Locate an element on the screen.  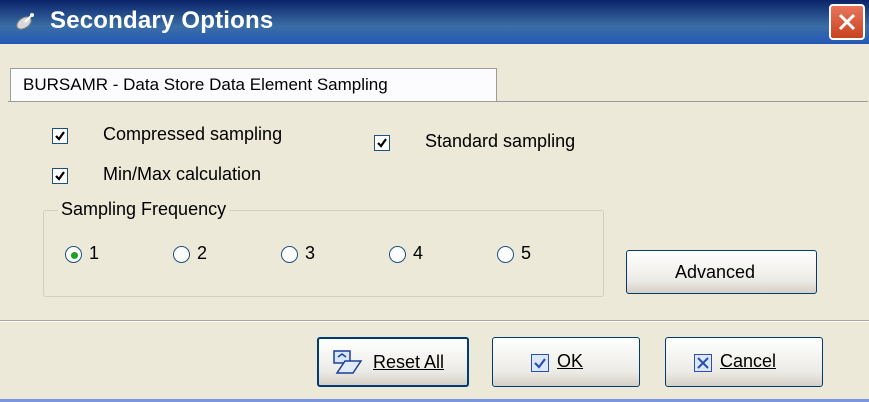
compressed-sampling-label: Compressed sampling is located at coordinates (193, 134).